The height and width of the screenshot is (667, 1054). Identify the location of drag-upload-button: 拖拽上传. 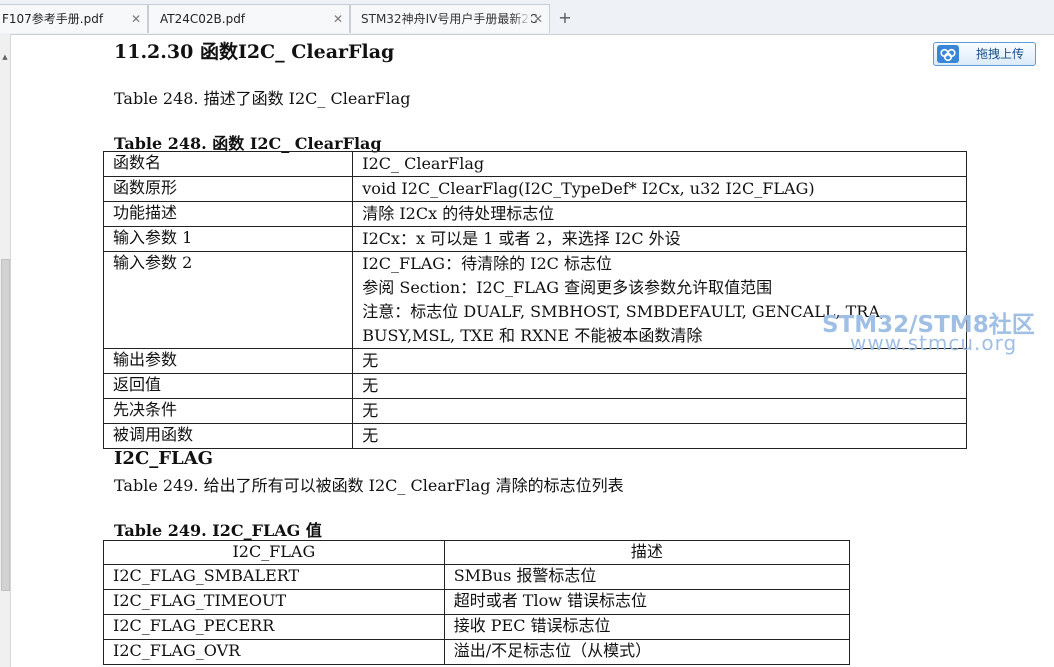
(984, 54).